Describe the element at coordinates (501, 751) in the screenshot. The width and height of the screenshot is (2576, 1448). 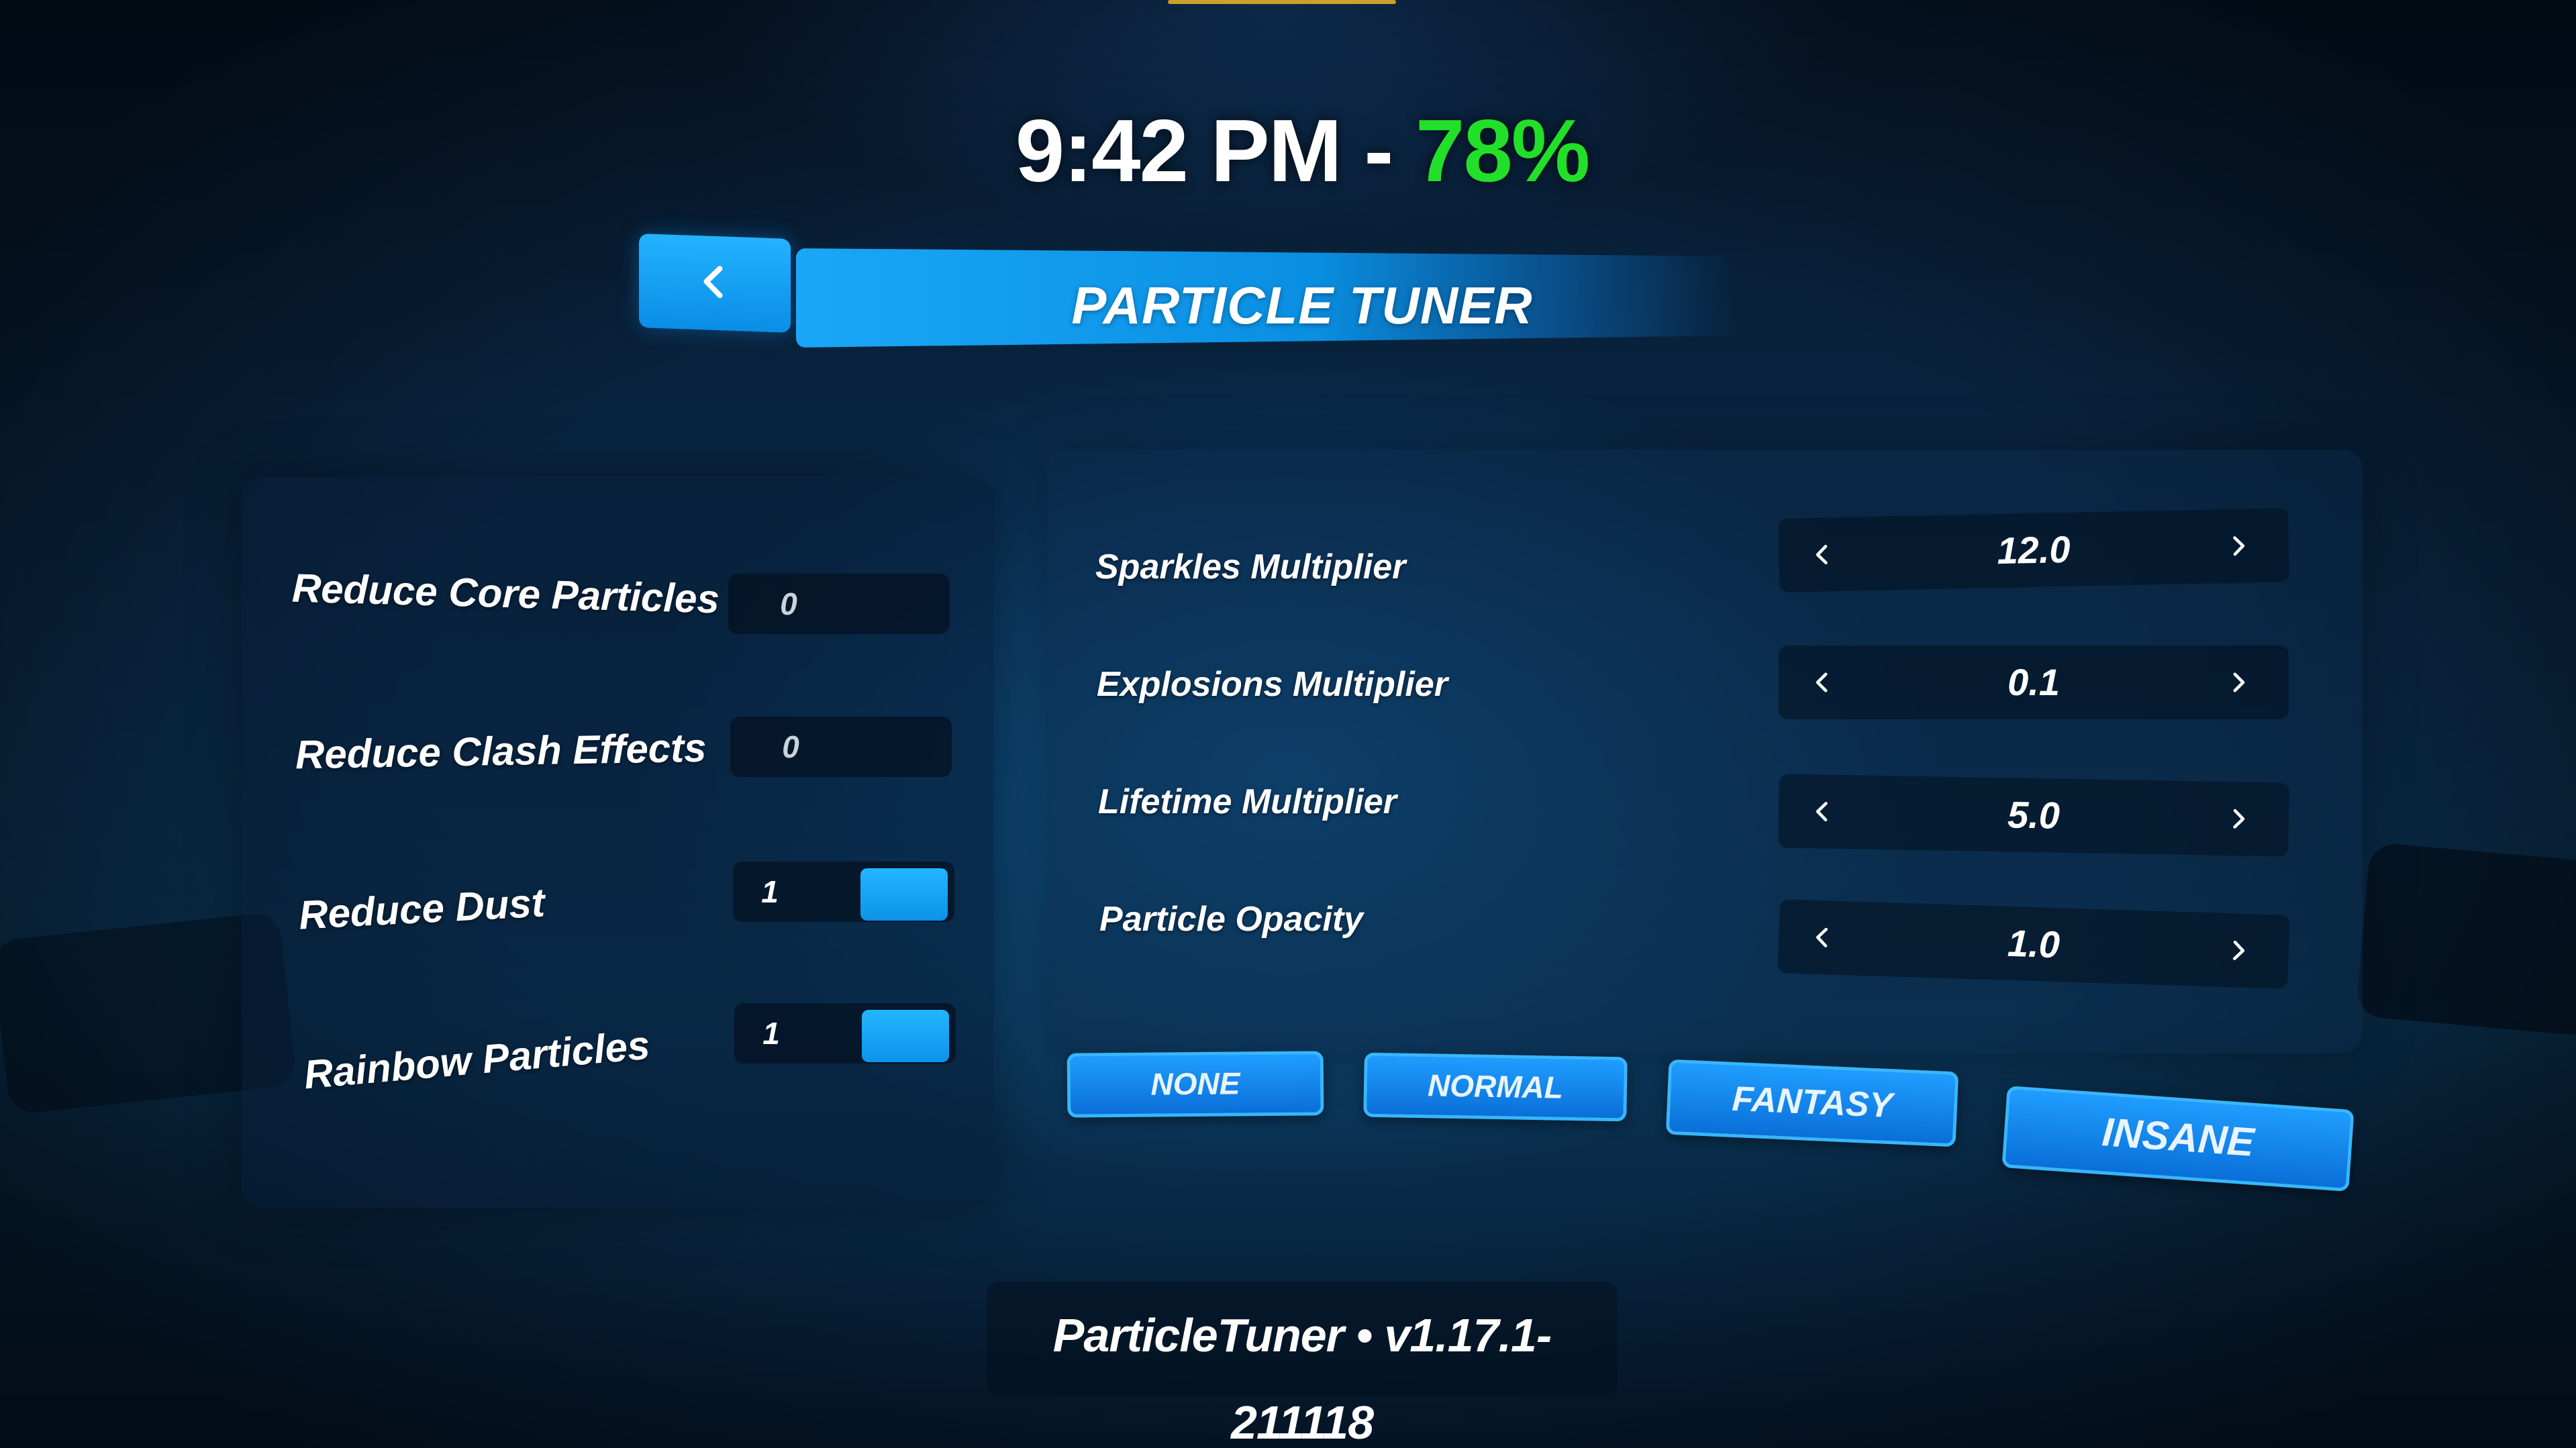
I see `toggle-label-reduce-clash-effects: Reduce Clash Effects` at that location.